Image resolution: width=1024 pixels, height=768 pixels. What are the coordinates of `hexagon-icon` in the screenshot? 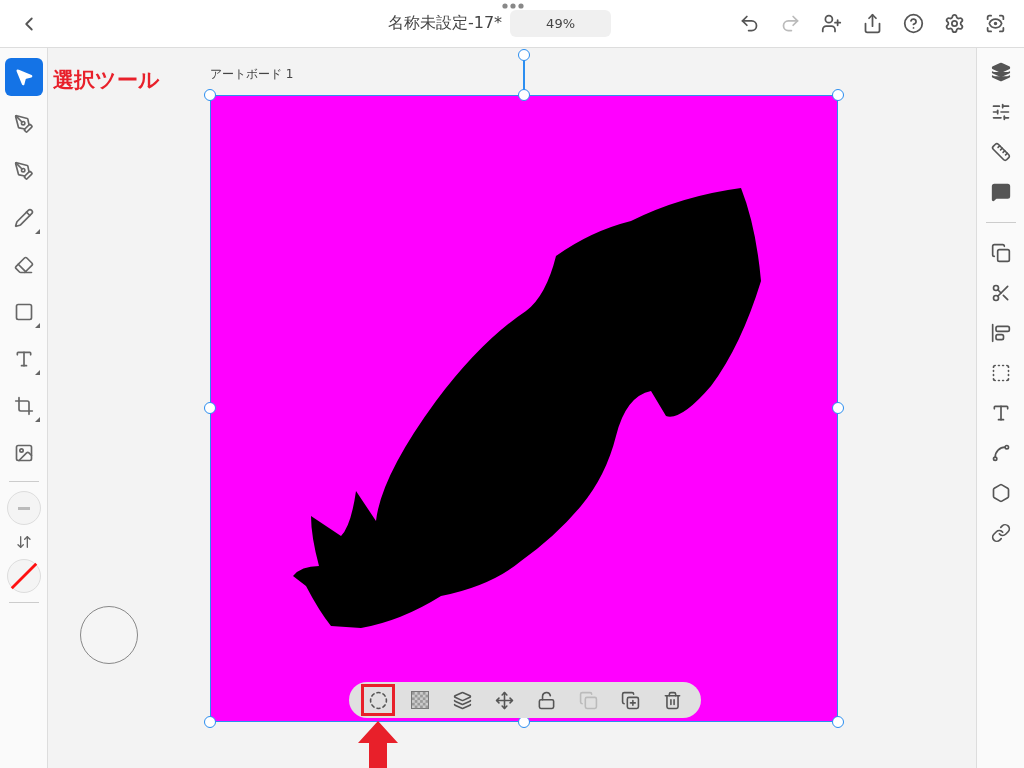 It's located at (1000, 493).